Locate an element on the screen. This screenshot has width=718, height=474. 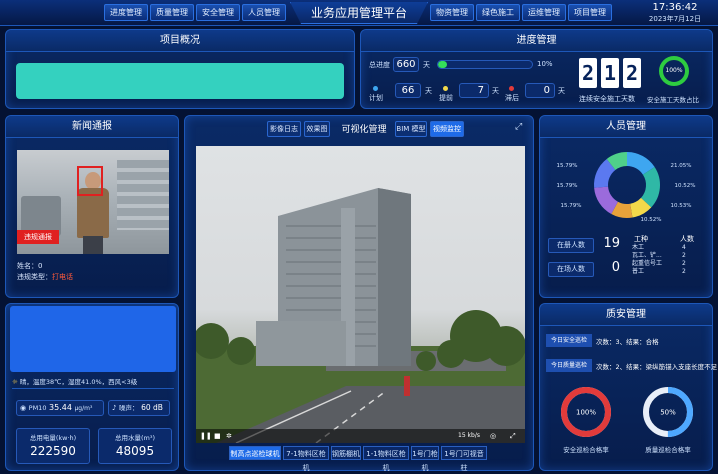
ahead-label: 提前 is located at coordinates (446, 98).